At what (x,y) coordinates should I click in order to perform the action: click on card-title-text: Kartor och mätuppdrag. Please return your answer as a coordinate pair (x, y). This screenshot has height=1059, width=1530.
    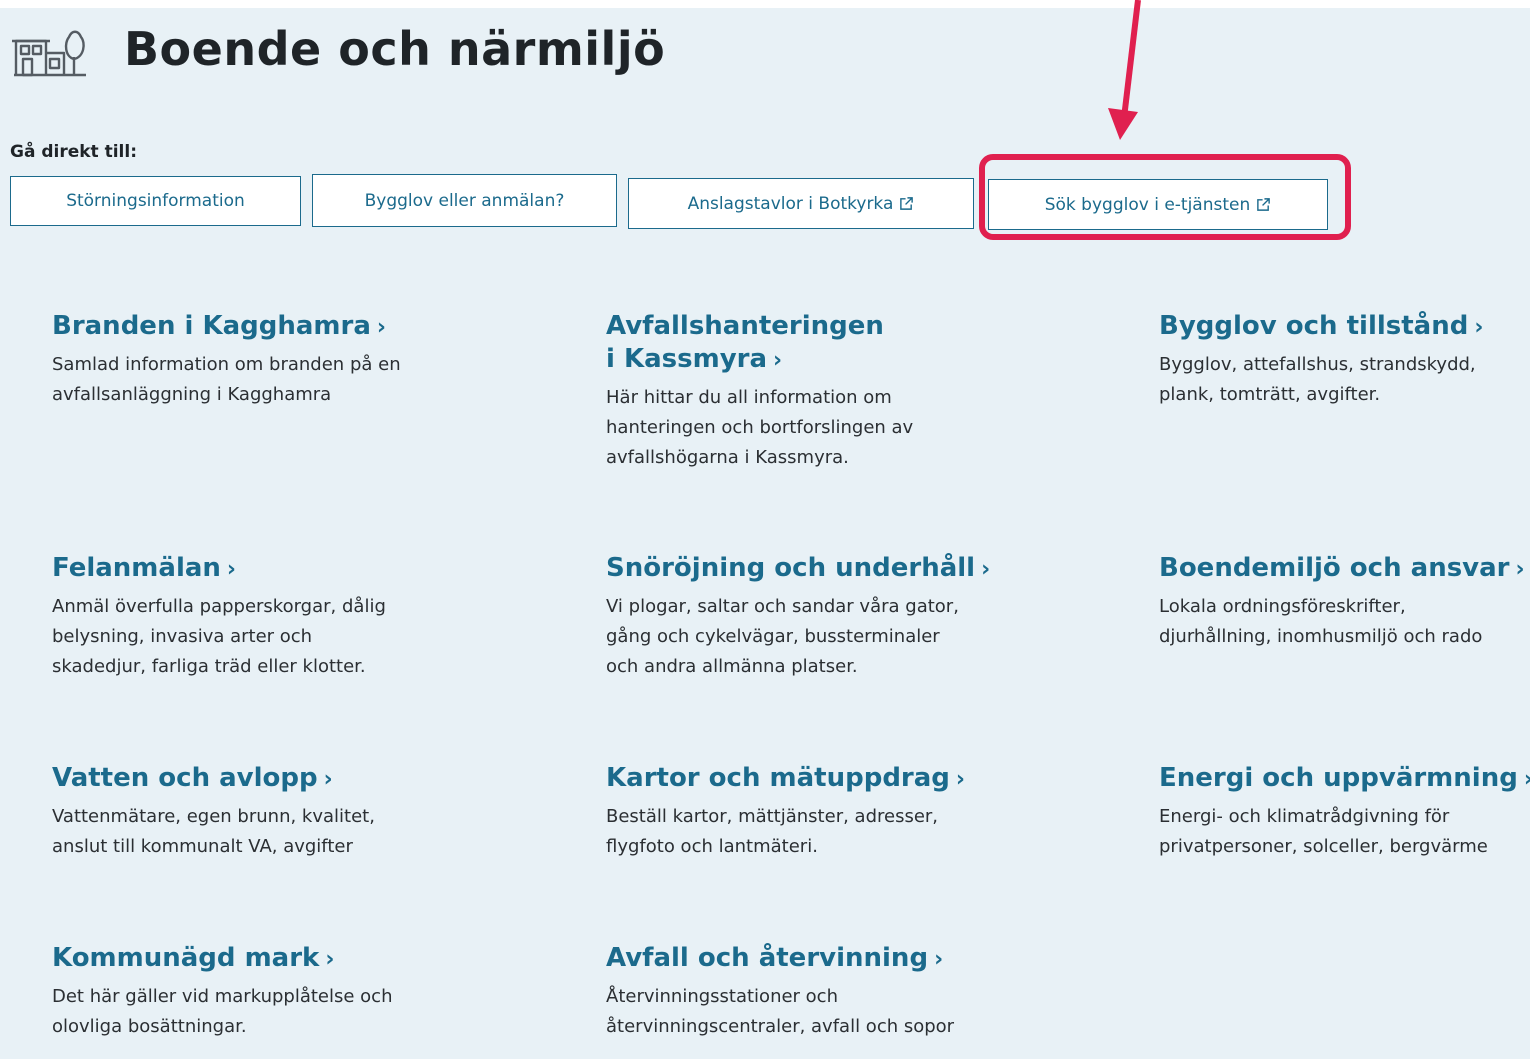
    Looking at the image, I should click on (778, 778).